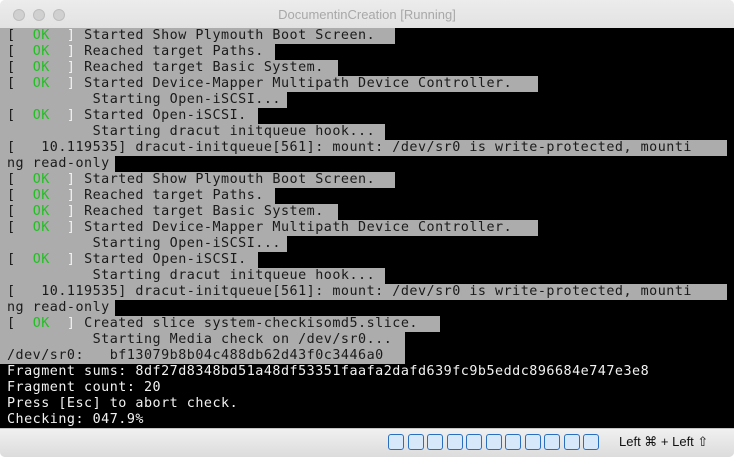  Describe the element at coordinates (435, 442) in the screenshot. I see `network-icon` at that location.